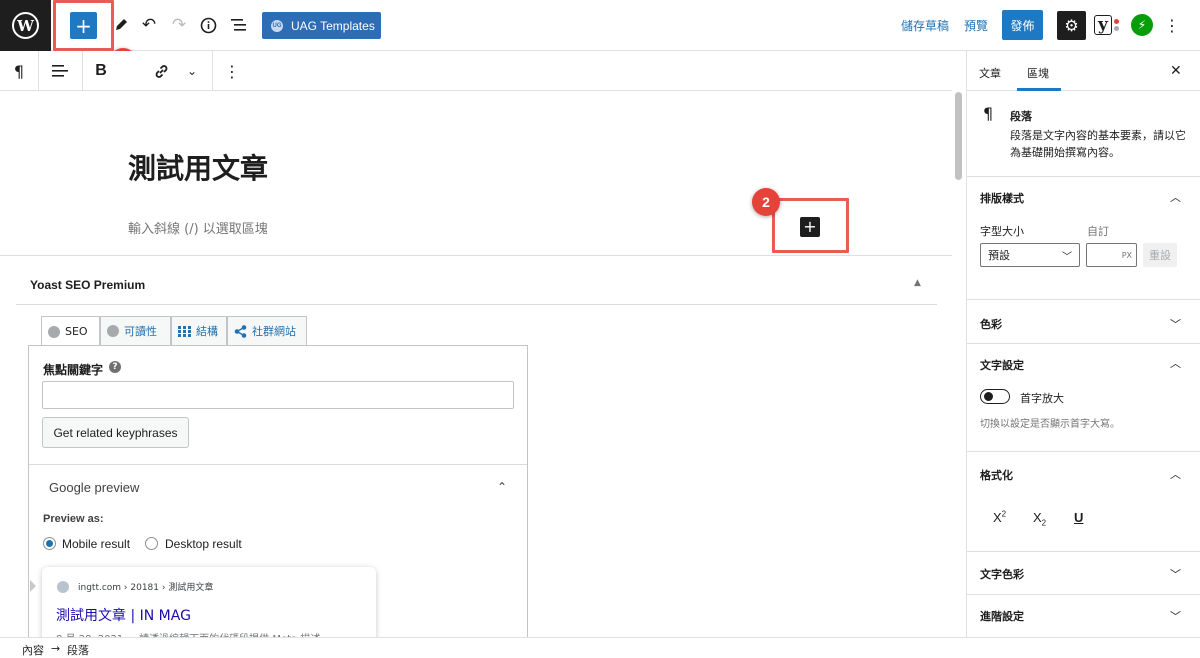 This screenshot has width=1200, height=658. I want to click on subscript-icon: X2, so click(1040, 519).